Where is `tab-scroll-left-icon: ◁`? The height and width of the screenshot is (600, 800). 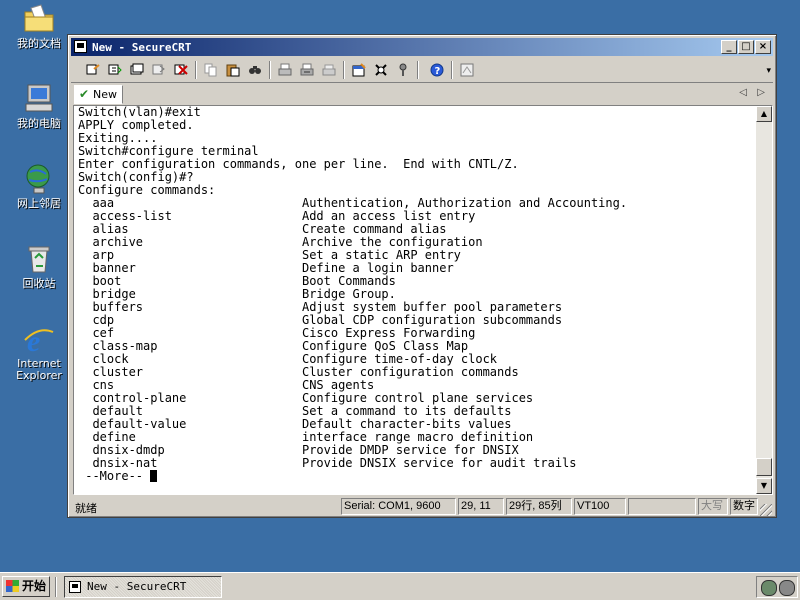
tab-scroll-left-icon: ◁ is located at coordinates (743, 92).